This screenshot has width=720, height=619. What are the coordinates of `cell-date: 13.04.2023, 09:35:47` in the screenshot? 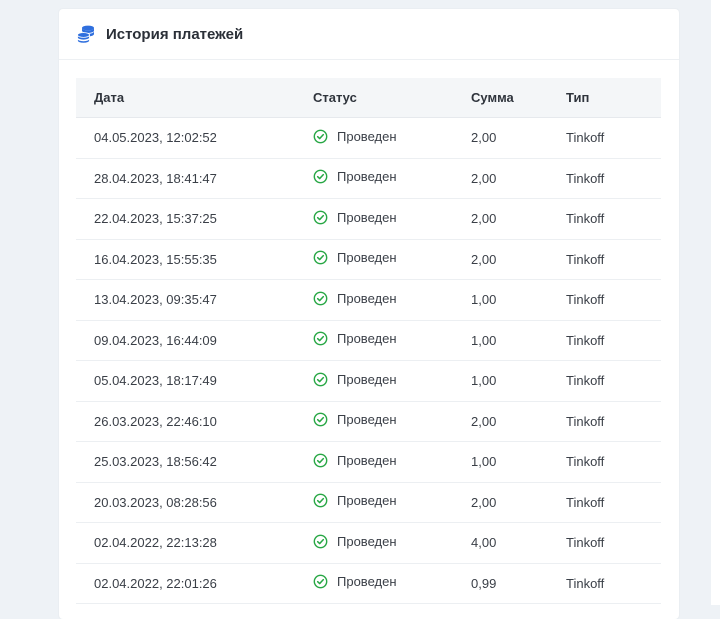 It's located at (194, 300).